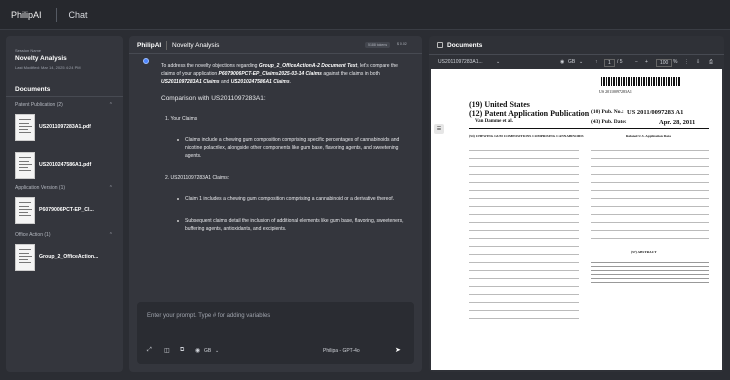  I want to click on file-item: US2010247586A1.pdf, so click(67, 169).